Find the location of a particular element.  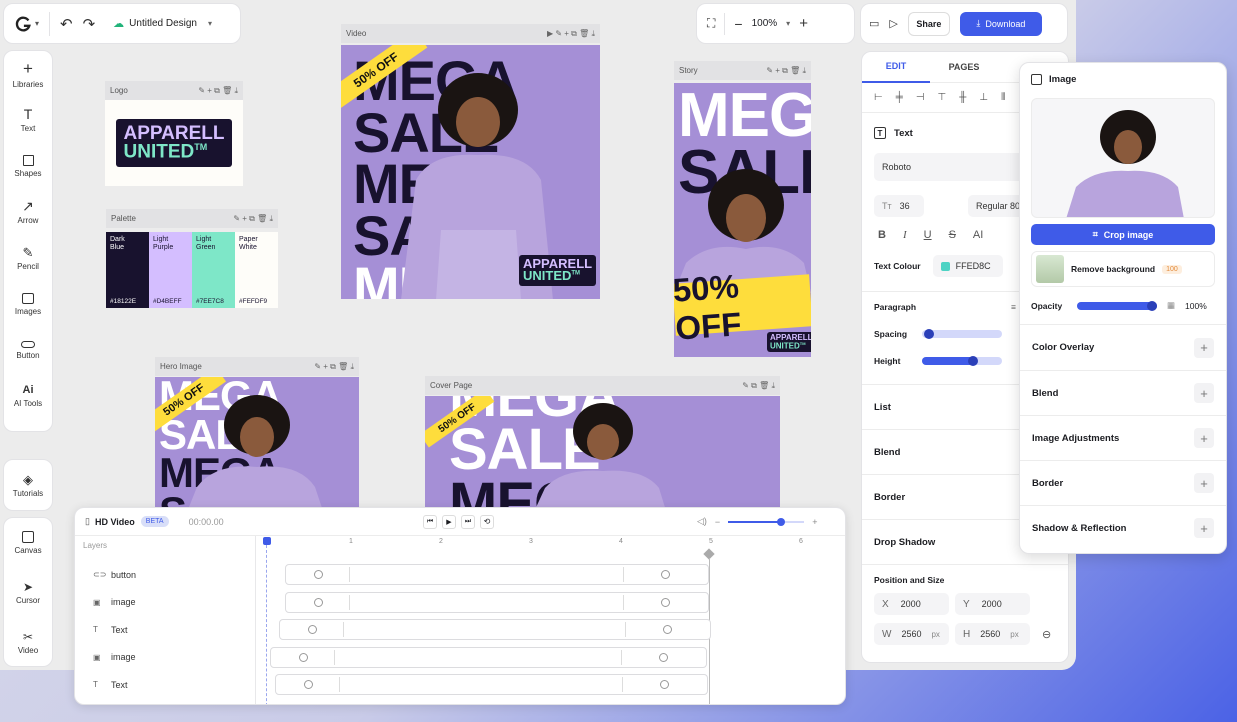

transparency-icon: ▦ is located at coordinates (1171, 305).